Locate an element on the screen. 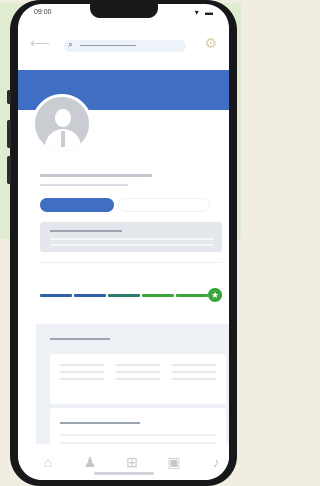 This screenshot has width=320, height=486. secondary-action-button is located at coordinates (164, 205).